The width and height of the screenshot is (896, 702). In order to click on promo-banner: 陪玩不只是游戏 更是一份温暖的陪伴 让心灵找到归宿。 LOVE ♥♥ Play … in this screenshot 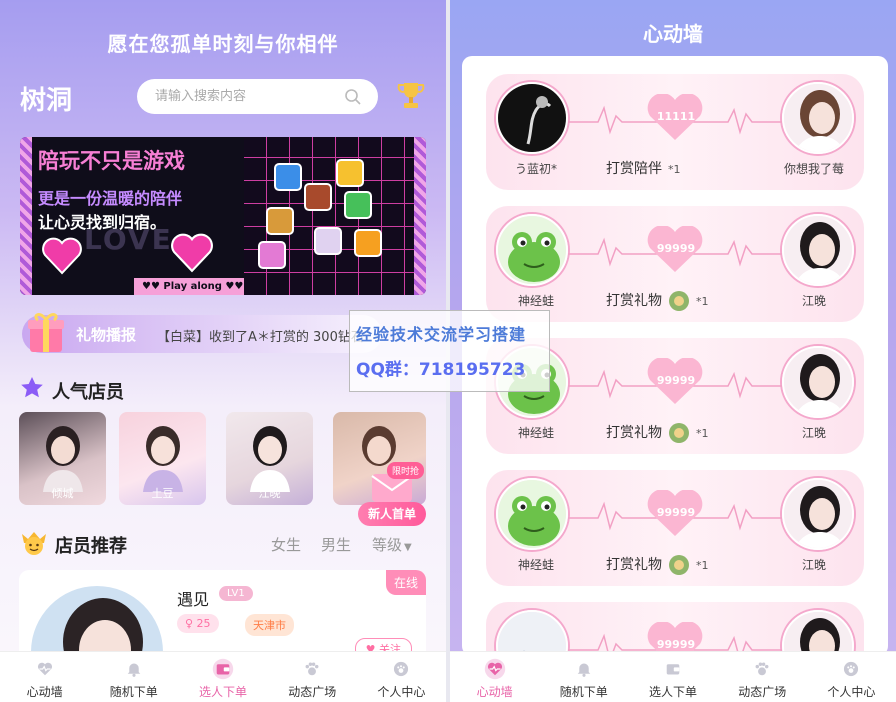, I will do `click(223, 216)`.